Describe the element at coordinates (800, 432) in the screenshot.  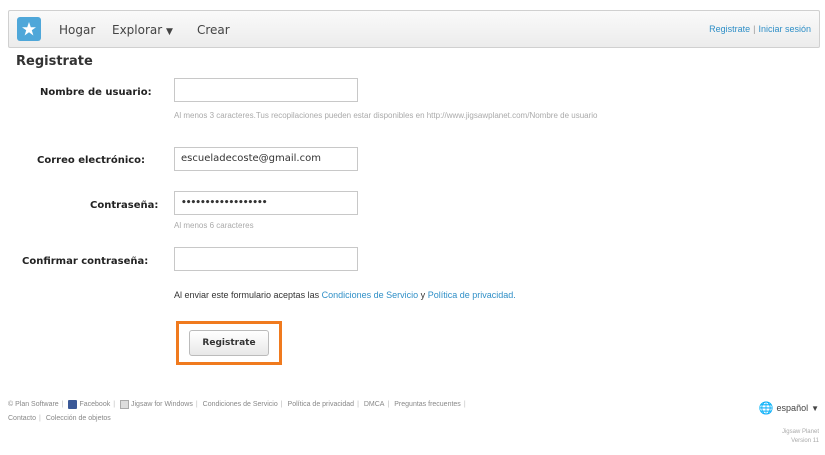
I see `version-line: Jigsaw Planet` at that location.